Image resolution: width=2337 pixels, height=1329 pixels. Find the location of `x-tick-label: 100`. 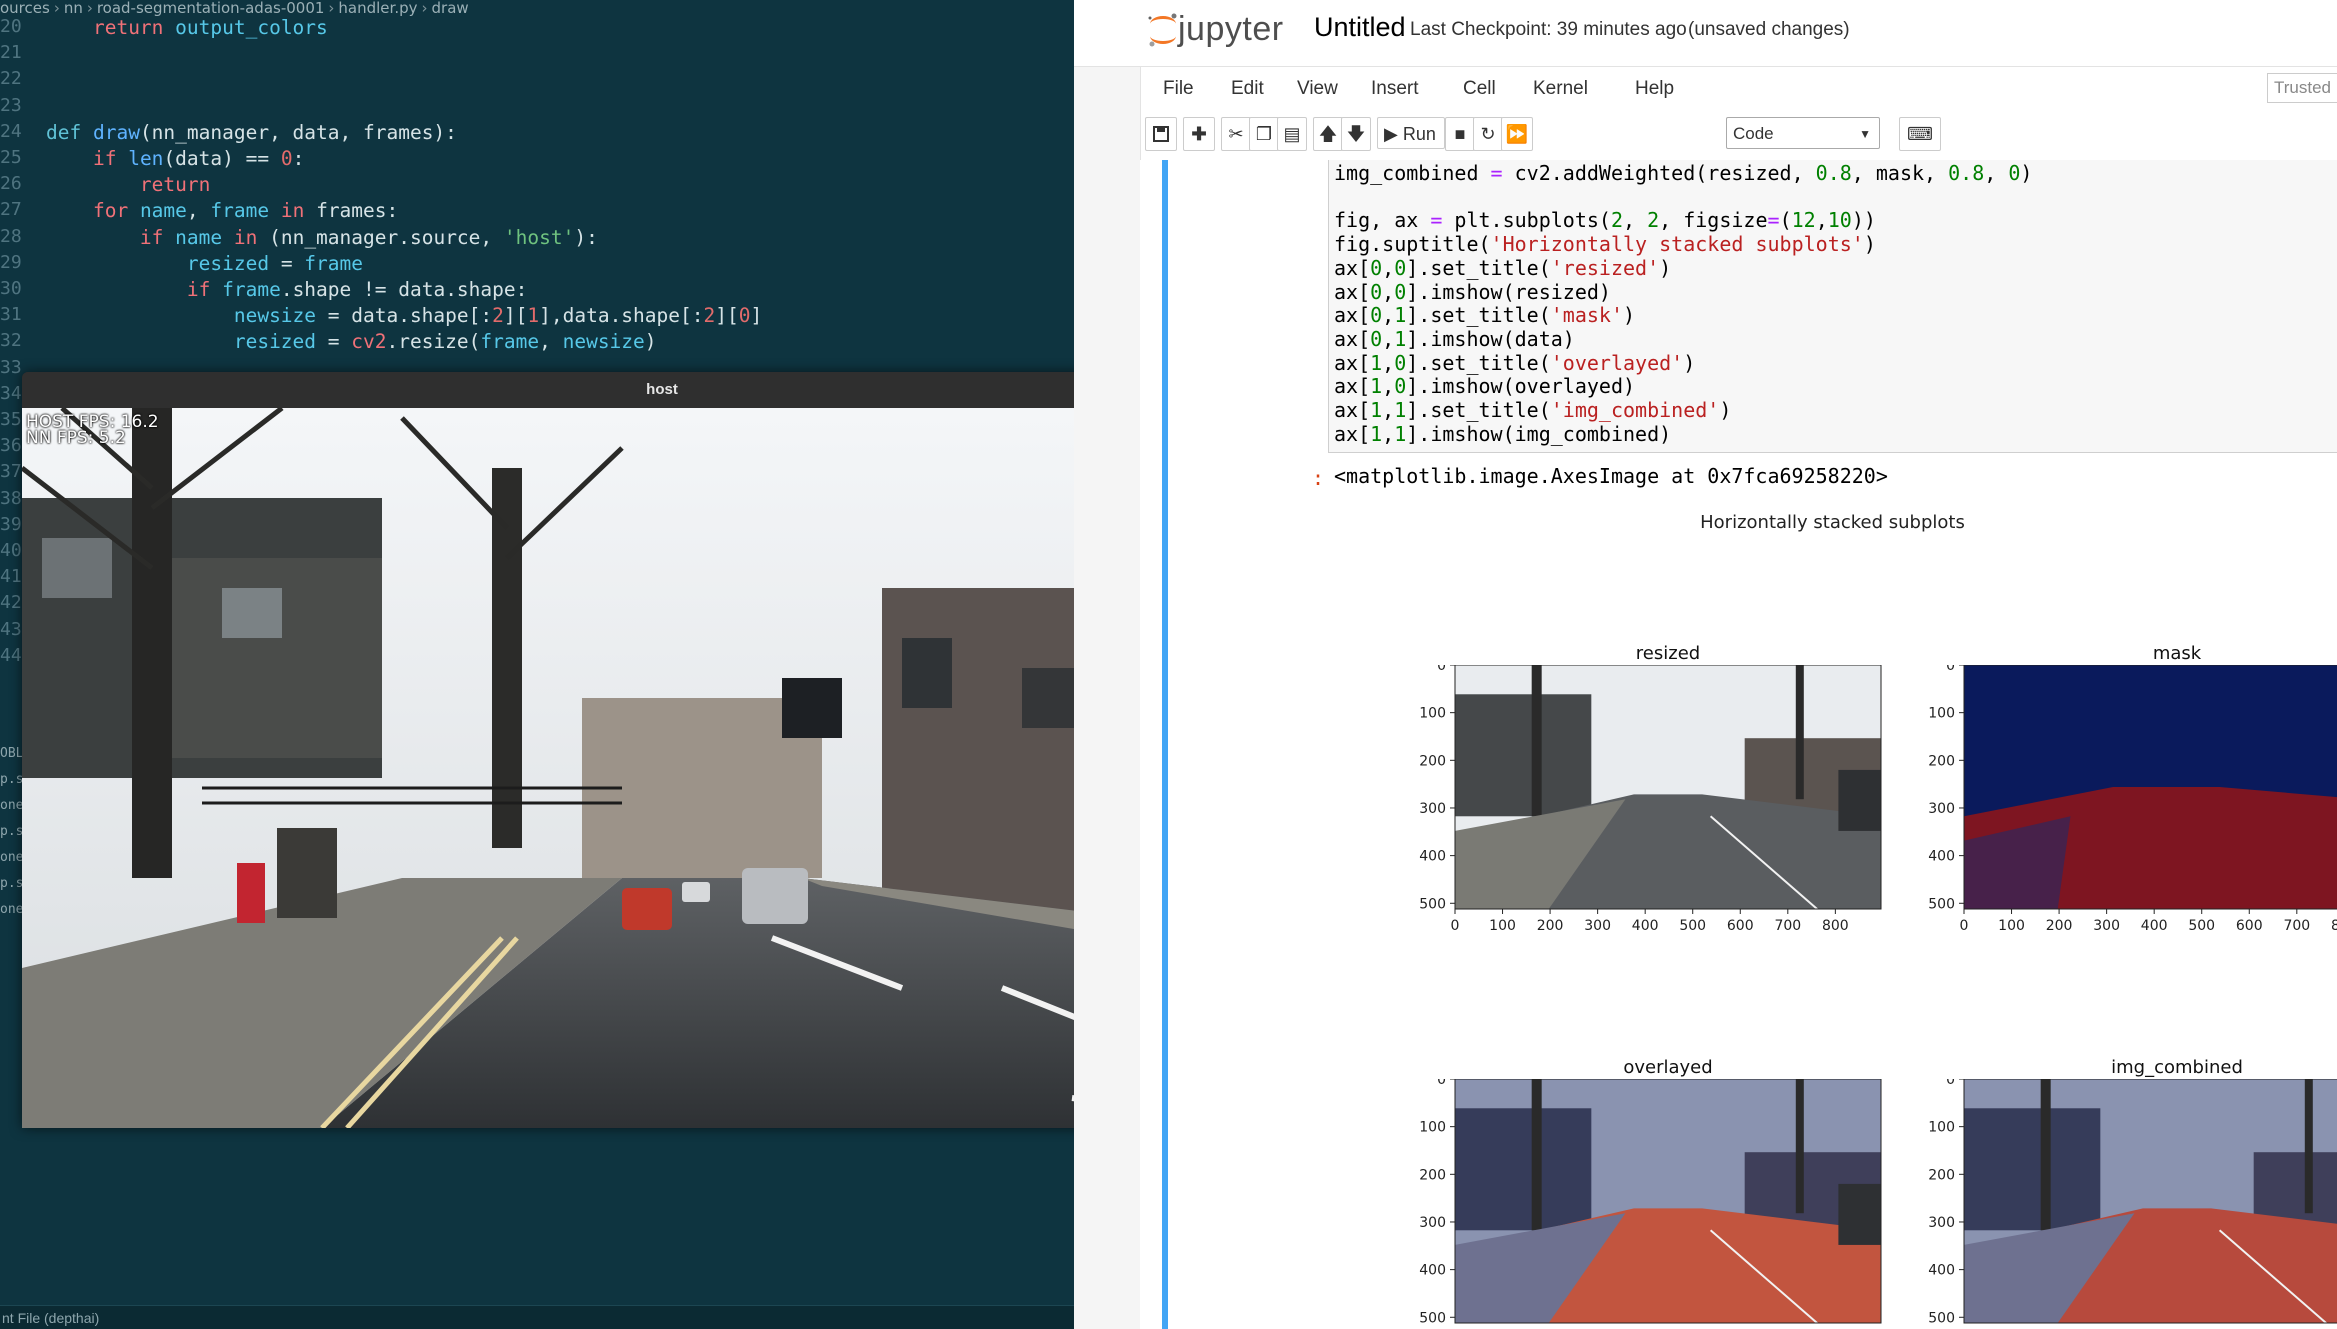

x-tick-label: 100 is located at coordinates (2011, 926).